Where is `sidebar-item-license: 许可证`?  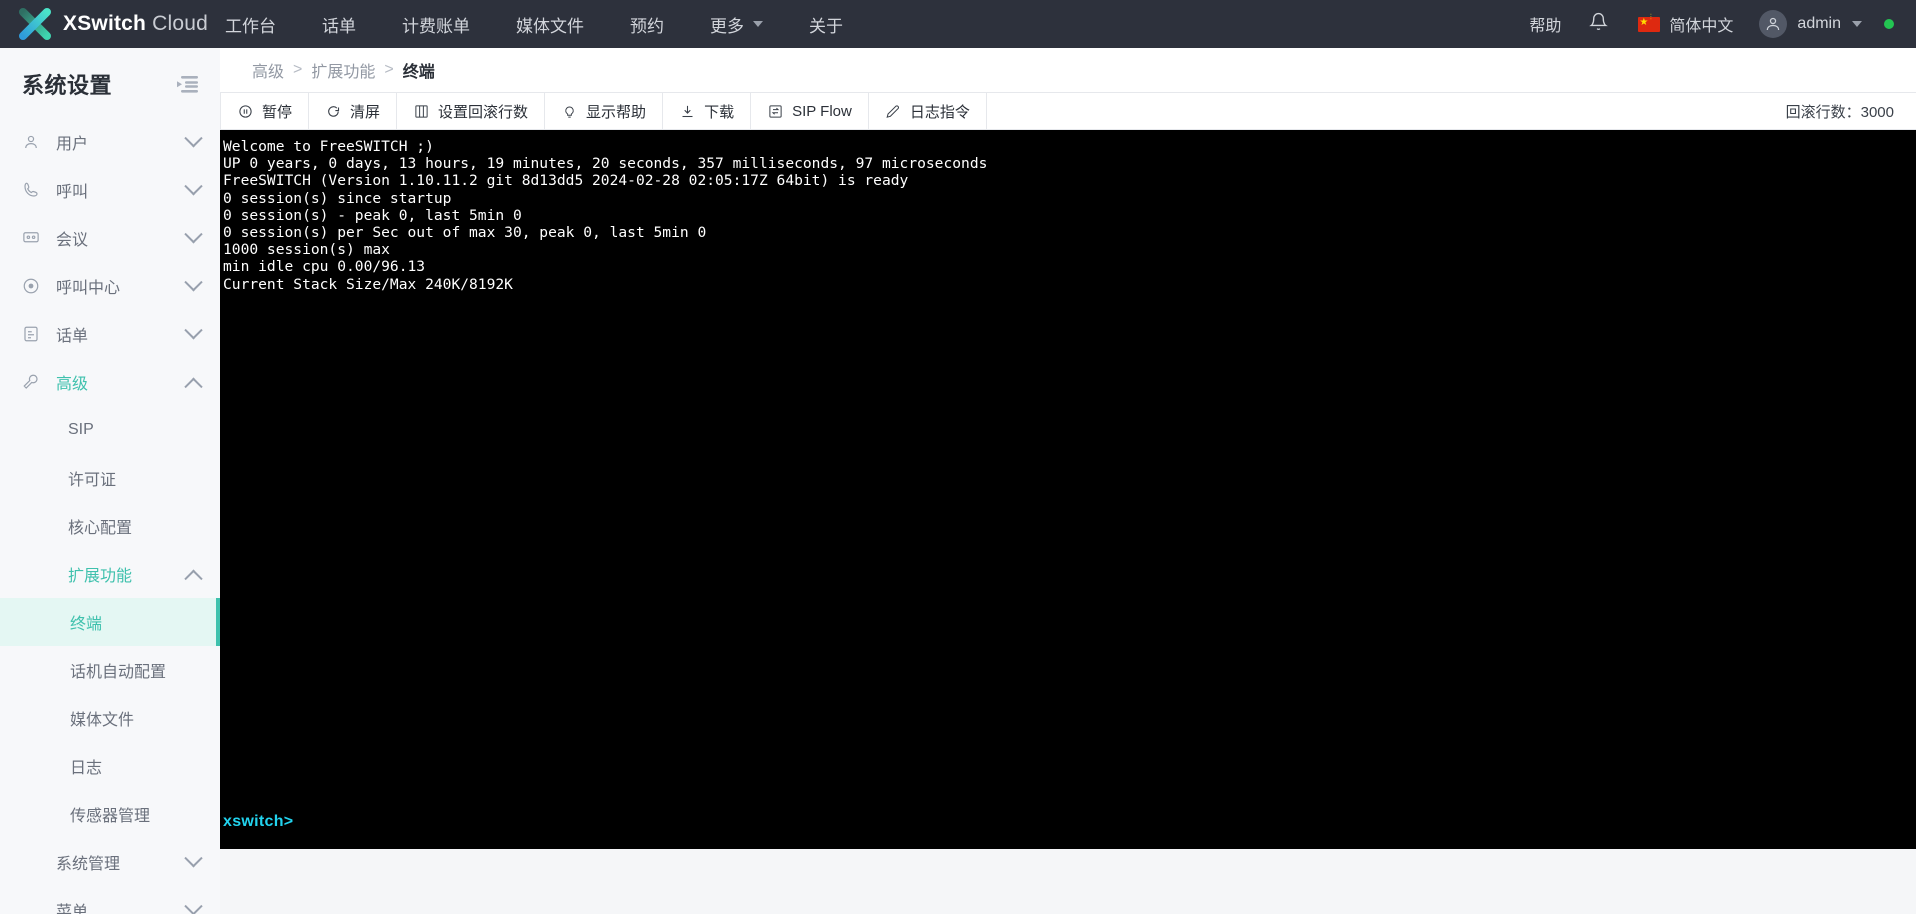 sidebar-item-license: 许可证 is located at coordinates (110, 478).